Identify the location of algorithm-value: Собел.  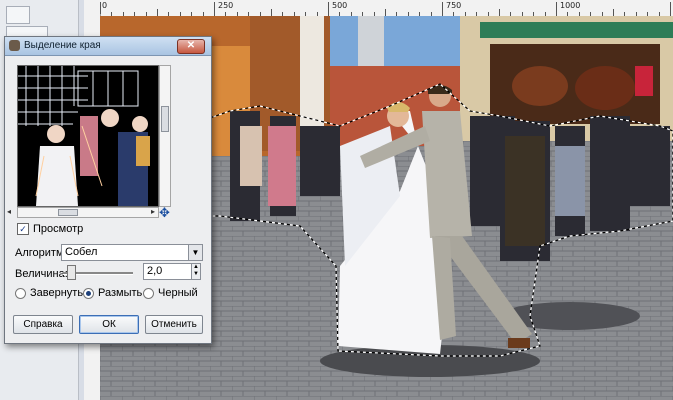
(81, 252).